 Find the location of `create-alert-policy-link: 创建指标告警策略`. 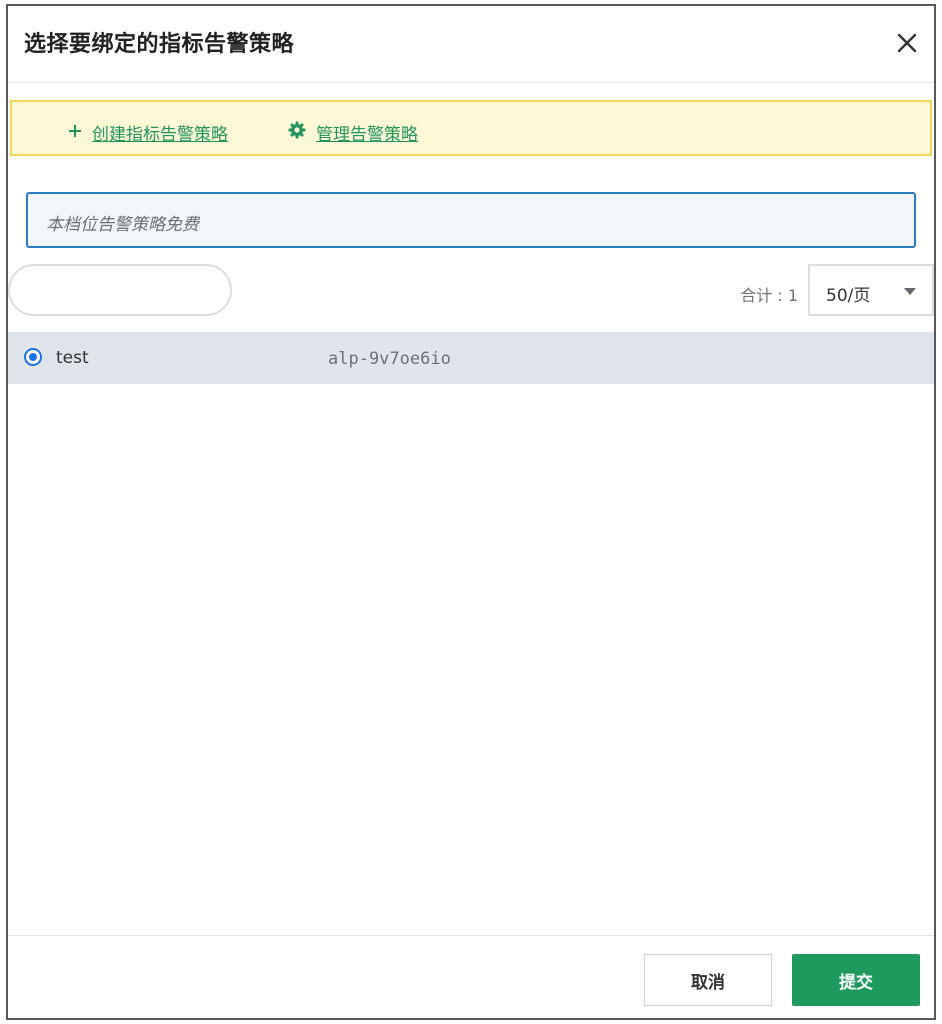

create-alert-policy-link: 创建指标告警策略 is located at coordinates (148, 132).